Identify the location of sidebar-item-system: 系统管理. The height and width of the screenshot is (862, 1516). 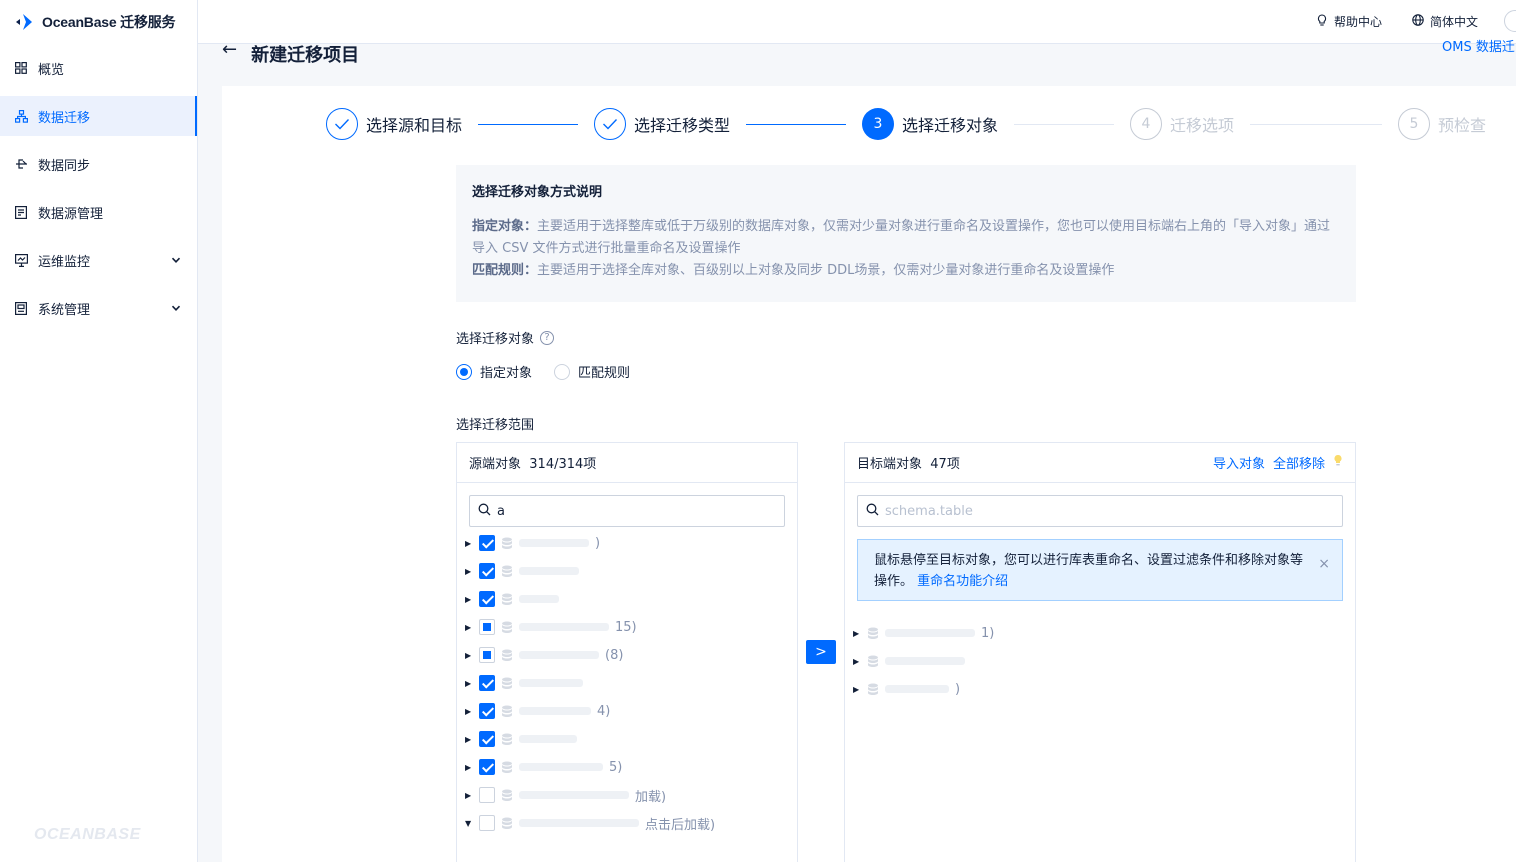
(98, 308).